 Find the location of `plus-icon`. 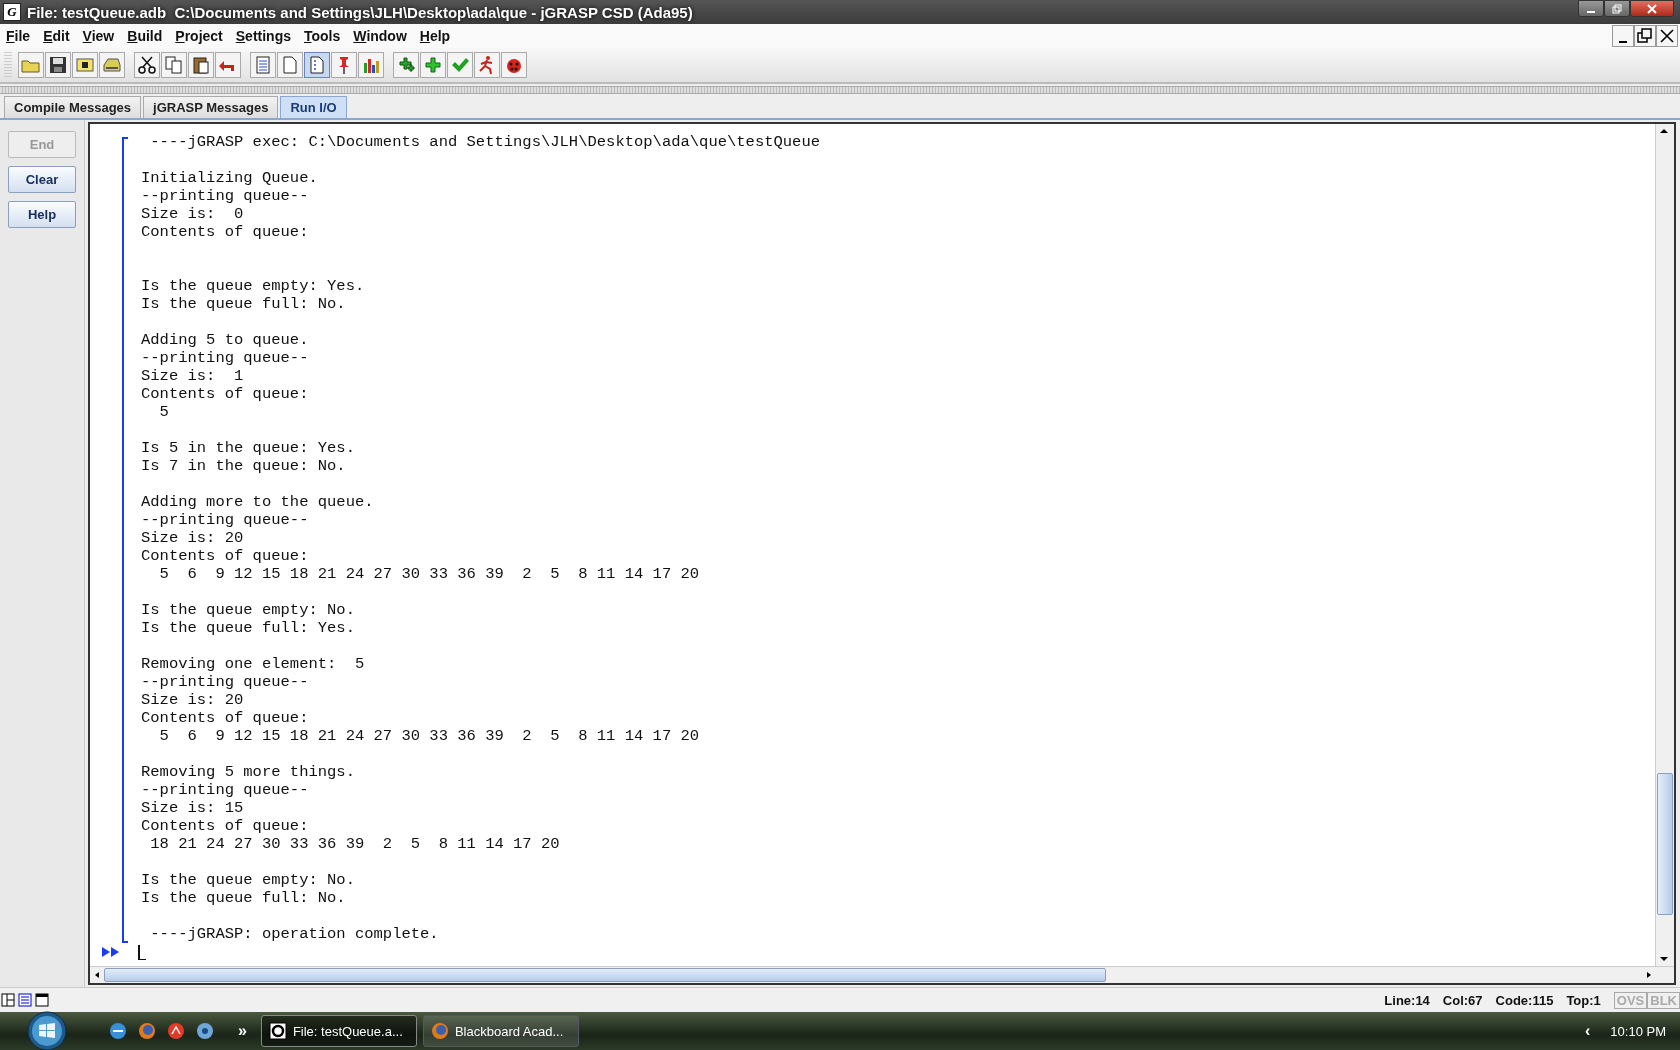

plus-icon is located at coordinates (433, 65).